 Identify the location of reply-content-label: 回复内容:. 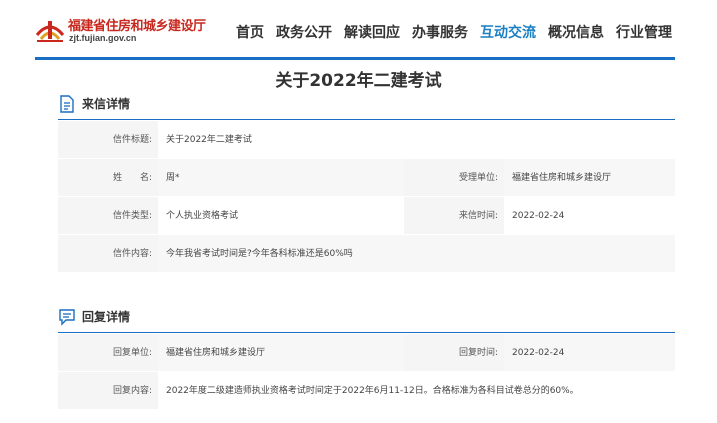
(108, 390).